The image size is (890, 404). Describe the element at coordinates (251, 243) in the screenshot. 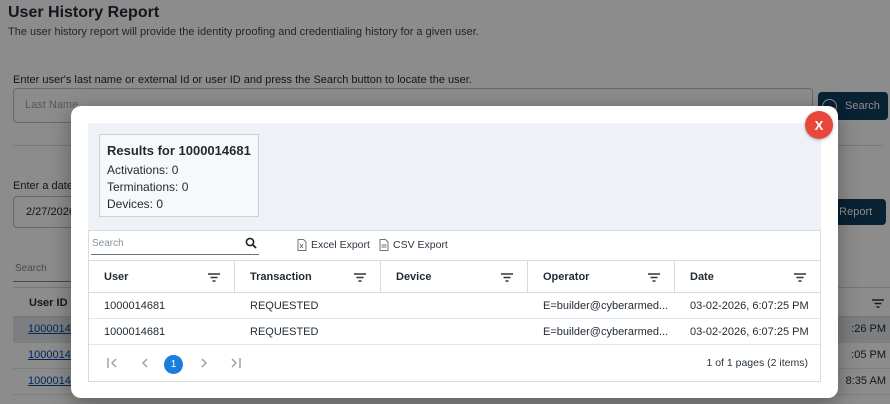

I see `search-icon` at that location.